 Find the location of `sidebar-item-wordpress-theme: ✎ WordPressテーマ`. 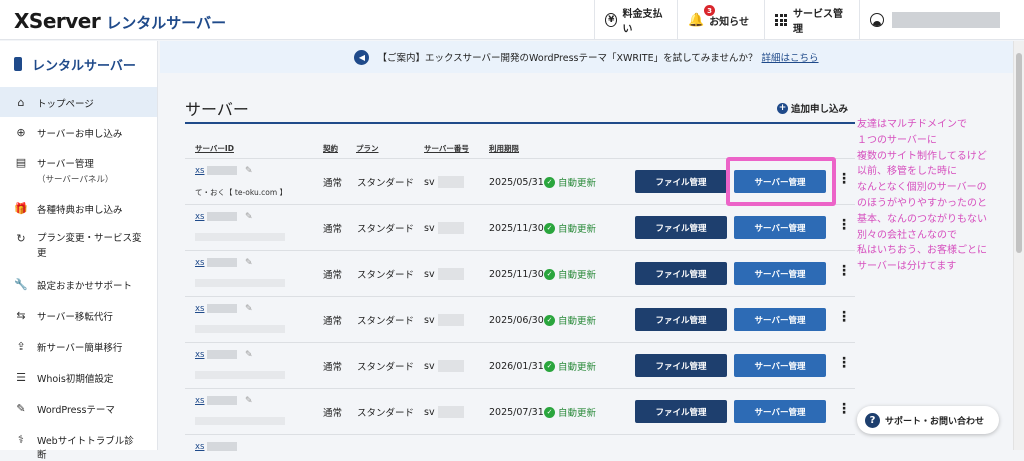

sidebar-item-wordpress-theme: ✎ WordPressテーマ is located at coordinates (78, 407).